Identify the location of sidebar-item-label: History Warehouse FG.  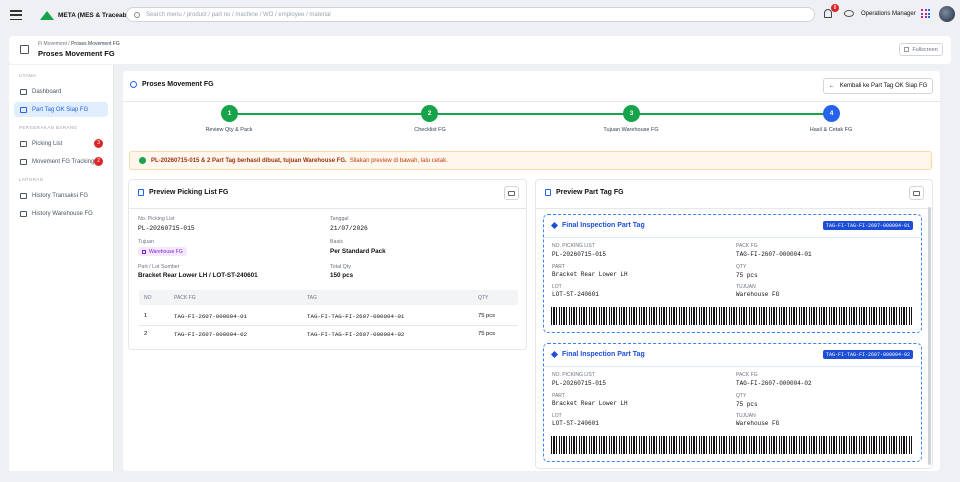
(62, 213).